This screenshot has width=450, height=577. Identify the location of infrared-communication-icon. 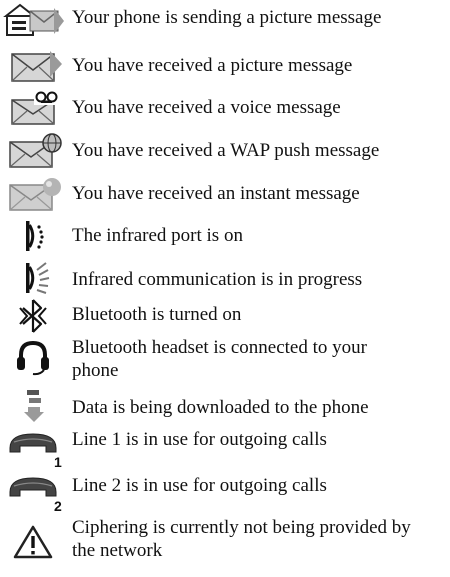
(33, 278).